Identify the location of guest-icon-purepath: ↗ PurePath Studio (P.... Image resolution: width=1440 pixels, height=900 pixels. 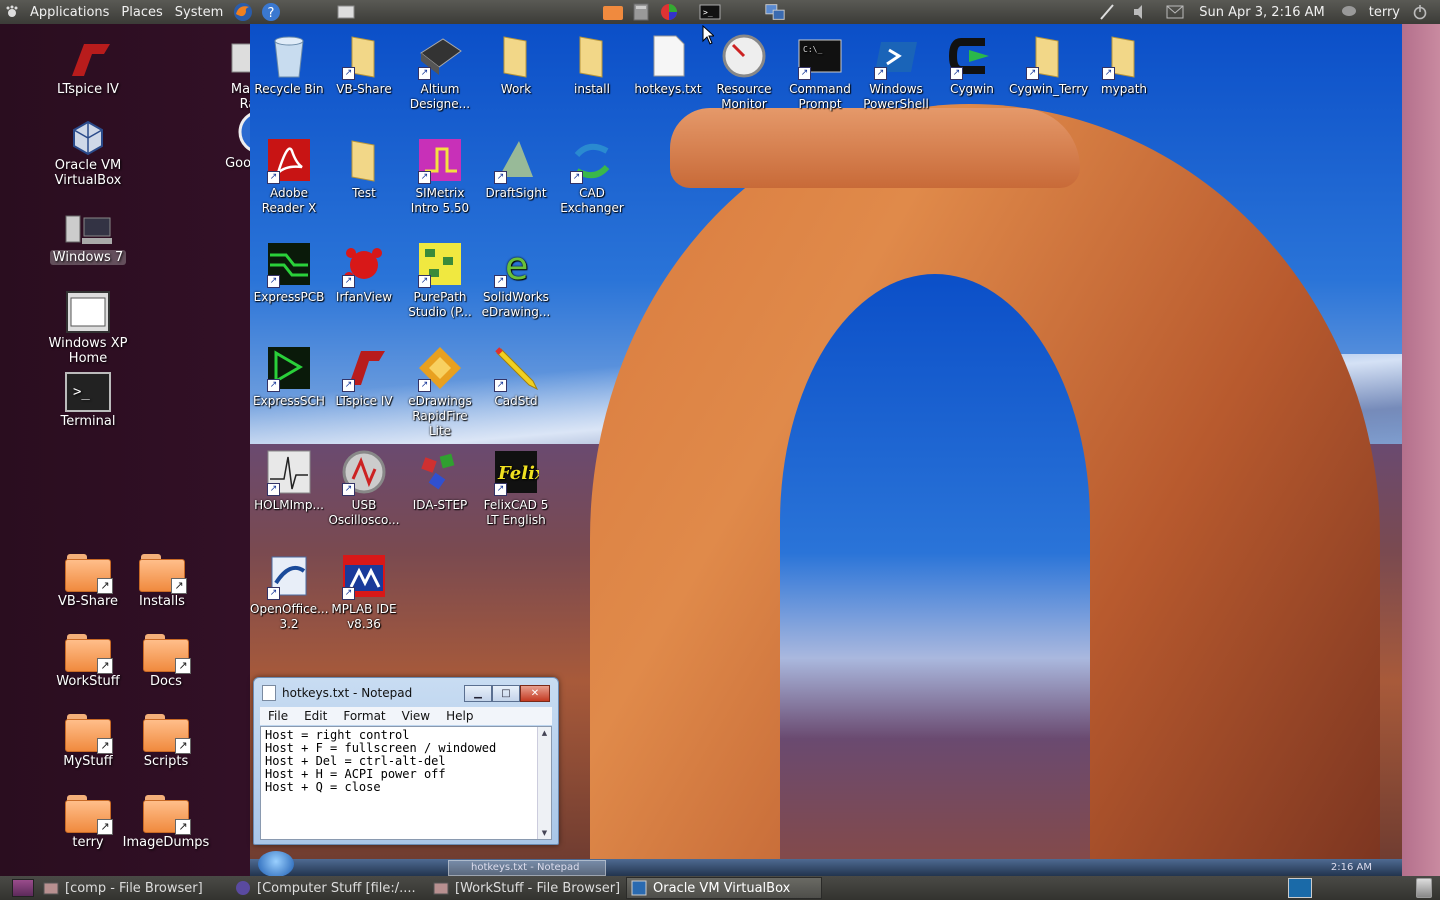
(440, 280).